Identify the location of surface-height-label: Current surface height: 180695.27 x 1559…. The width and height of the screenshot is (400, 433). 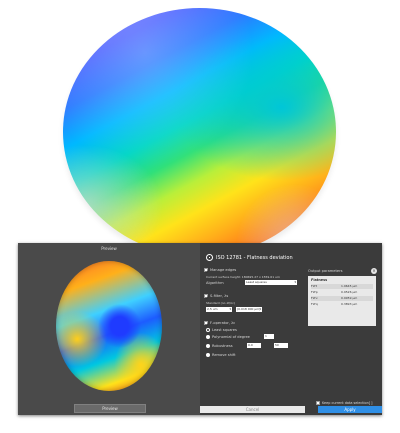
(243, 277).